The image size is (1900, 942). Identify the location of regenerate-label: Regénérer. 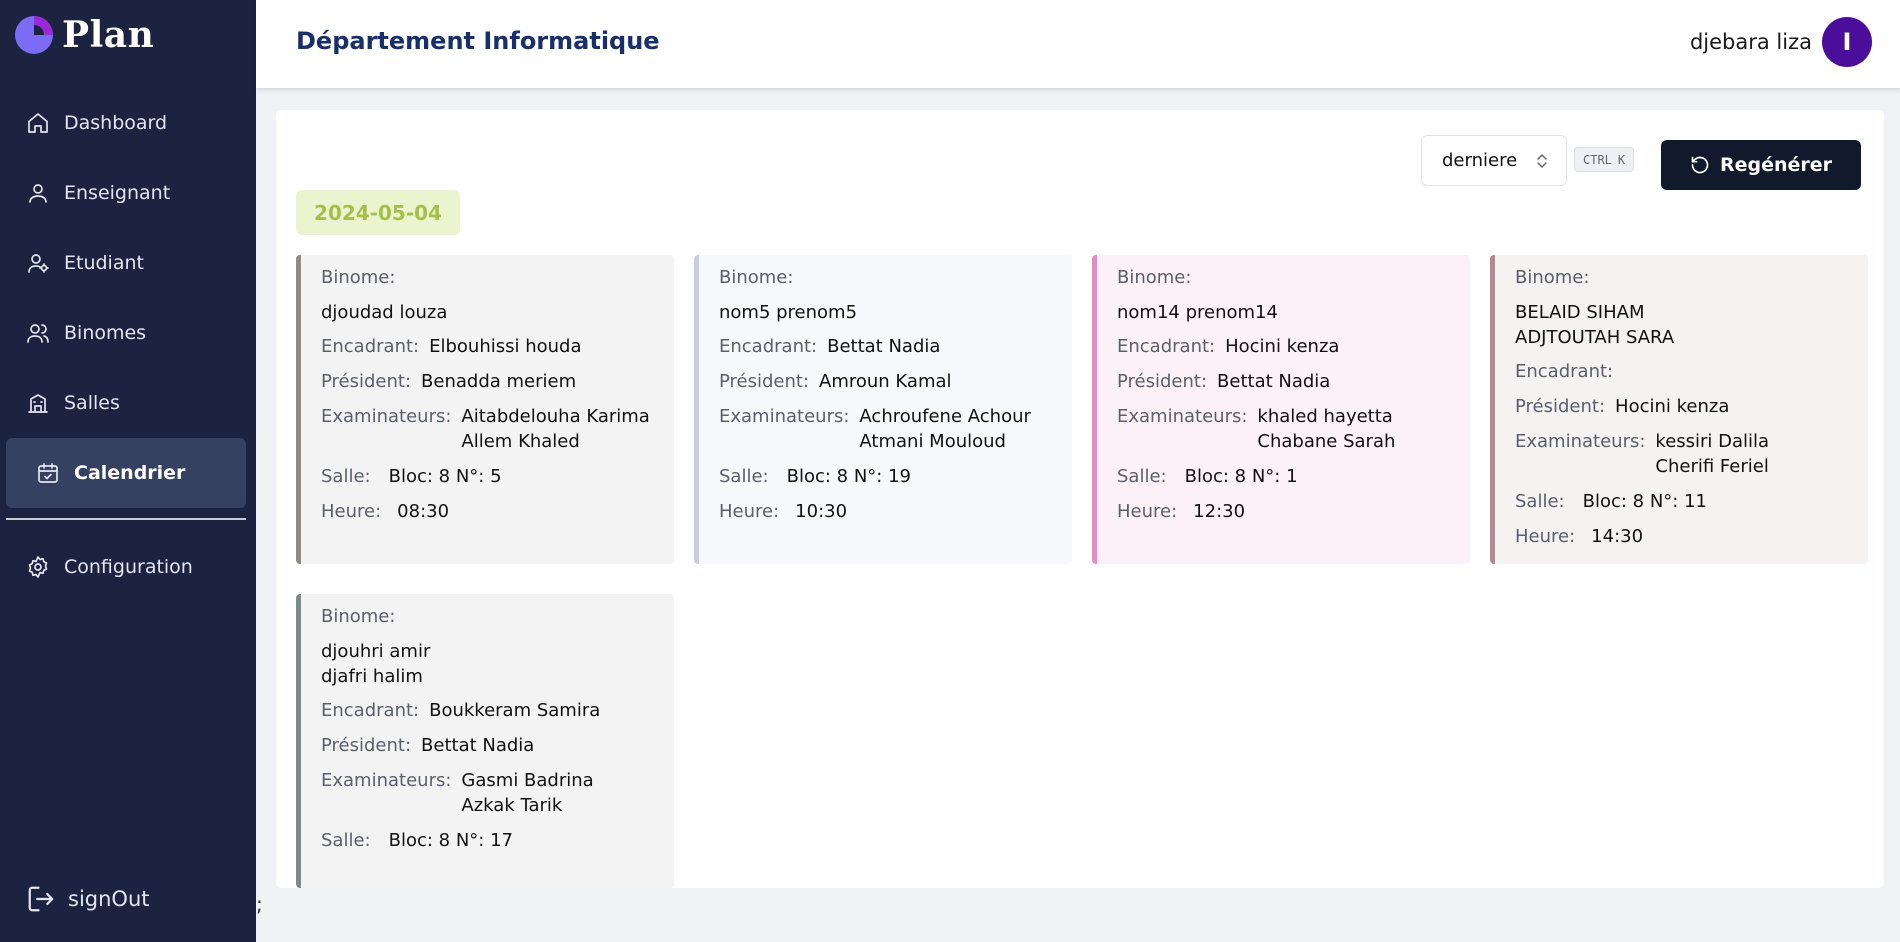
(1776, 165).